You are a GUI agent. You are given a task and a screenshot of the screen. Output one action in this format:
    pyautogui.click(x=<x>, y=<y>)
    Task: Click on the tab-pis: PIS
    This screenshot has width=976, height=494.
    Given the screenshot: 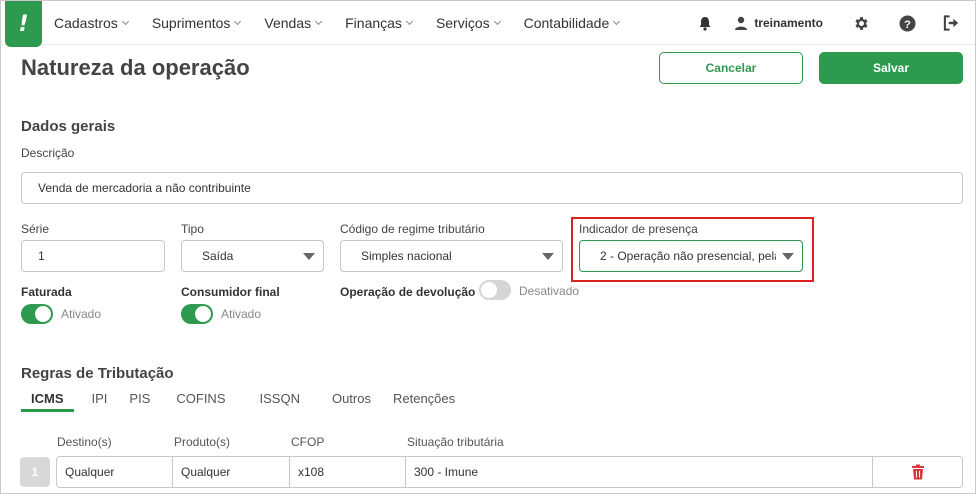 What is the action you would take?
    pyautogui.click(x=139, y=401)
    